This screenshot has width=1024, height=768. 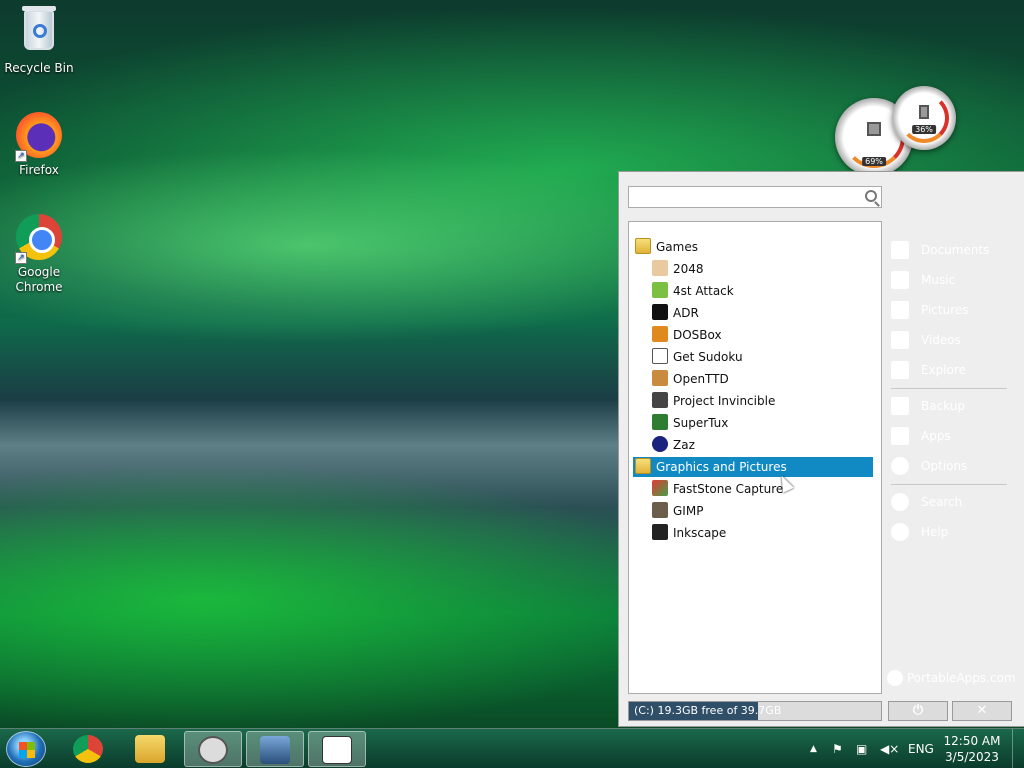 What do you see at coordinates (660, 422) in the screenshot?
I see `app-supertux-icon` at bounding box center [660, 422].